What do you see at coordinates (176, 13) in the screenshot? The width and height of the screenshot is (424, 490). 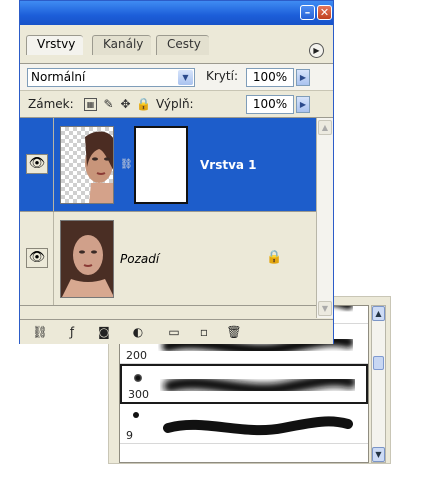 I see `title-bar: – ✕` at bounding box center [176, 13].